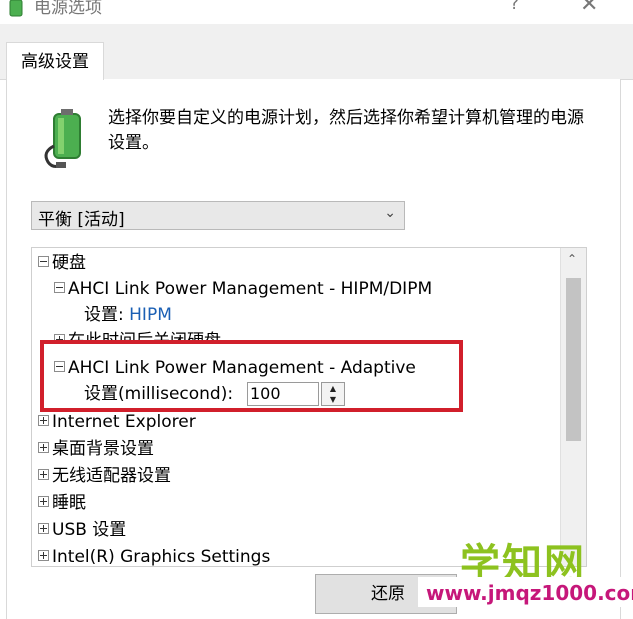  I want to click on tree-item-label: AHCI Link Power Management - HIPM/DIPM, so click(250, 289).